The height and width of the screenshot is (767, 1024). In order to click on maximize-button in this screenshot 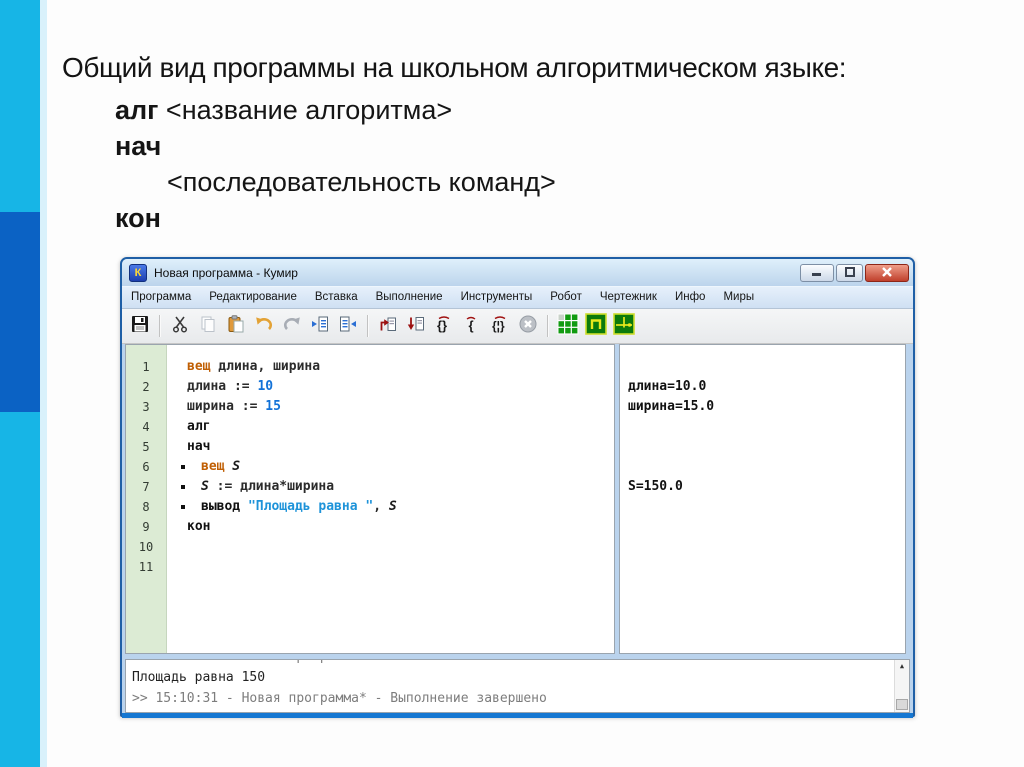, I will do `click(849, 272)`.